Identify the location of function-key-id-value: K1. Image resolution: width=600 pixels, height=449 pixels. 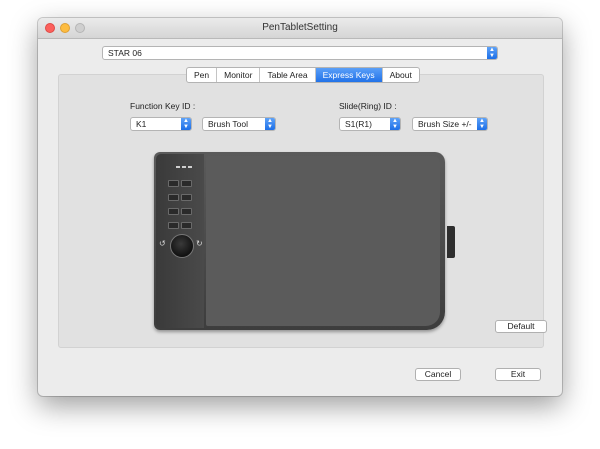
(141, 124).